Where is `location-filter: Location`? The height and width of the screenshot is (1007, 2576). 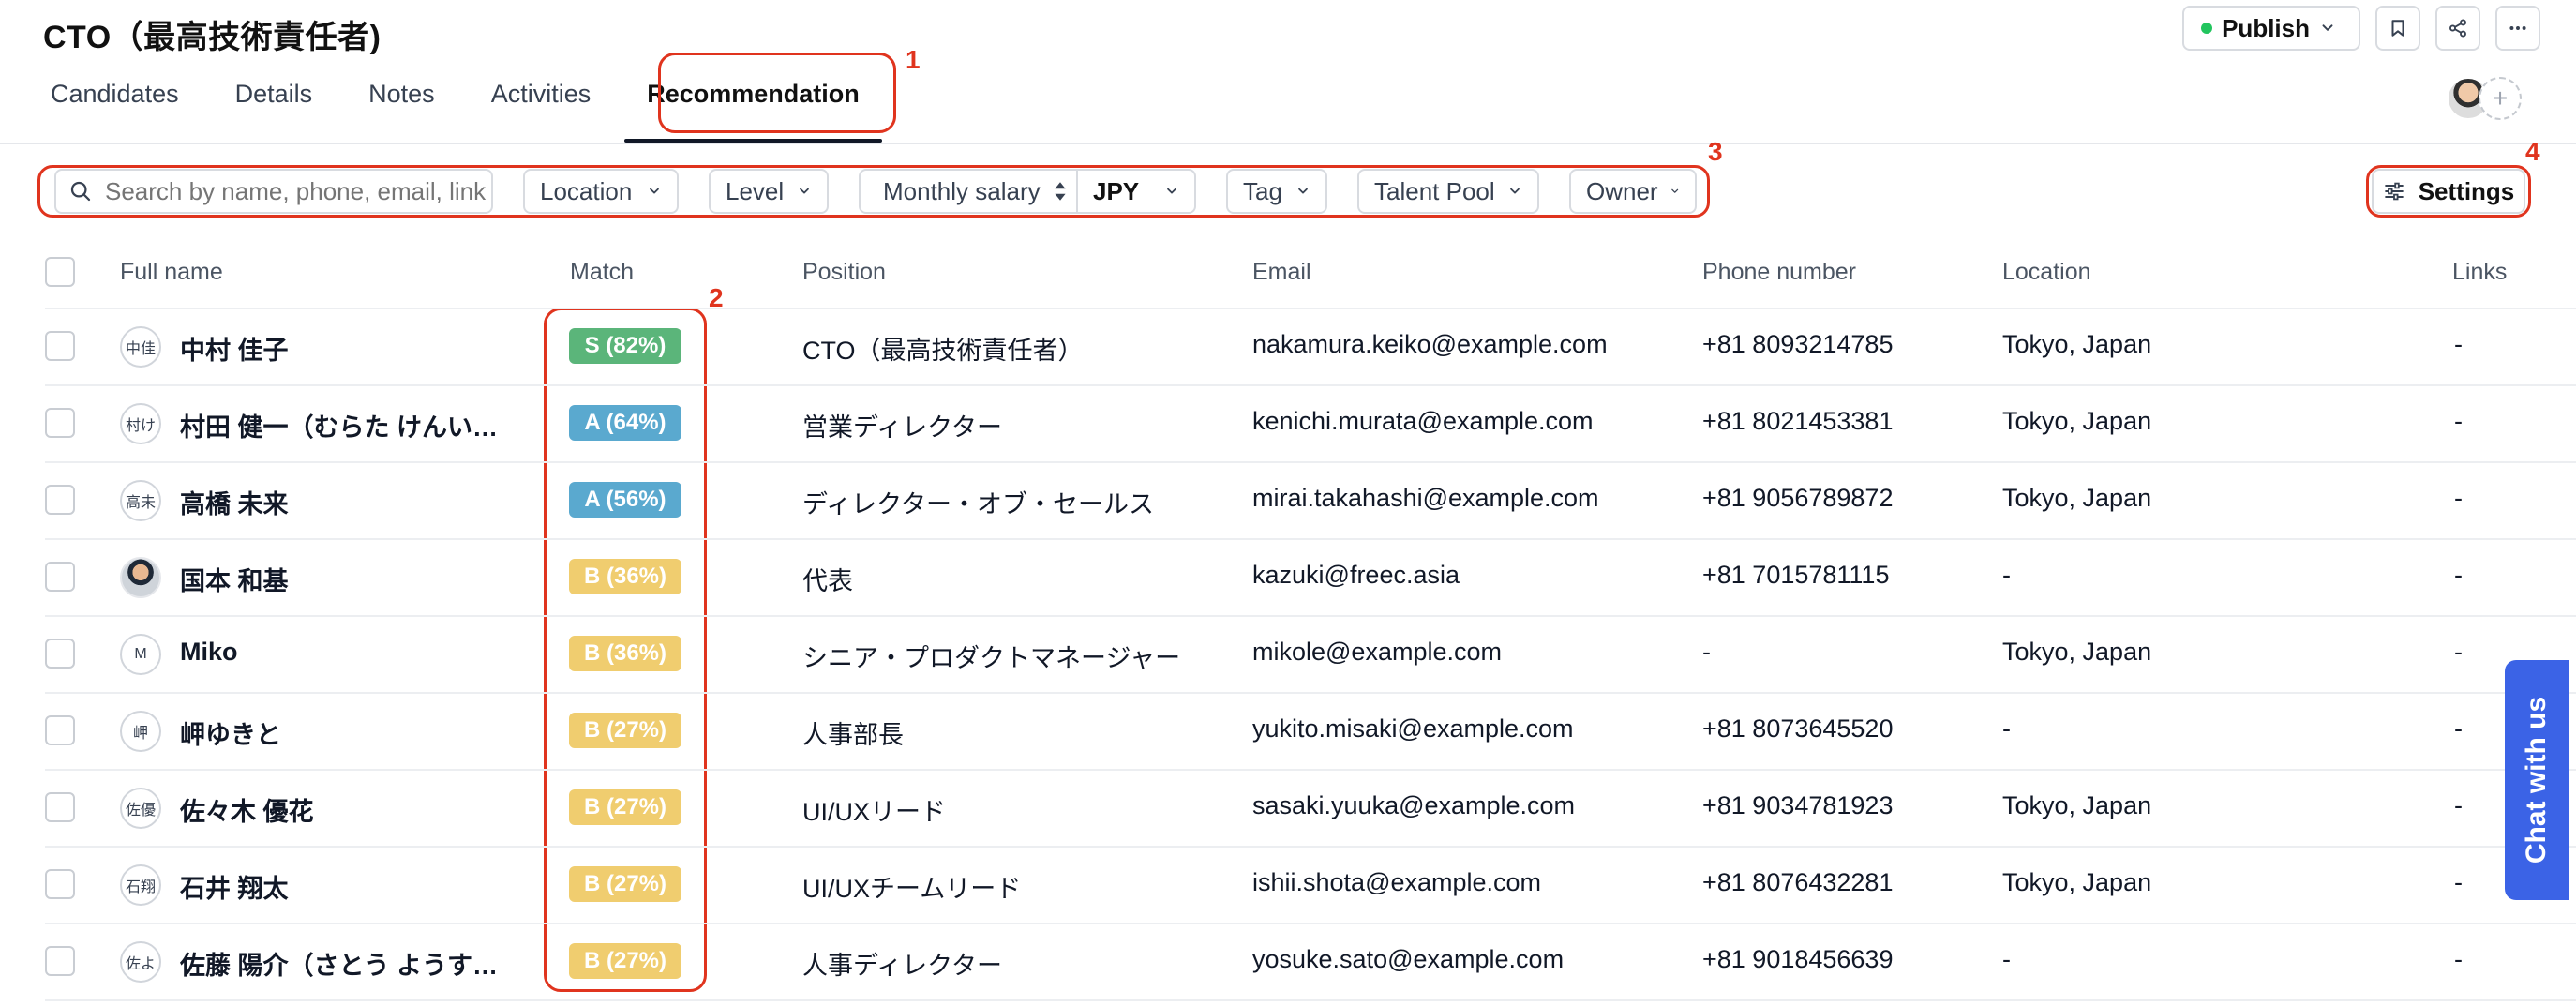 location-filter: Location is located at coordinates (601, 192).